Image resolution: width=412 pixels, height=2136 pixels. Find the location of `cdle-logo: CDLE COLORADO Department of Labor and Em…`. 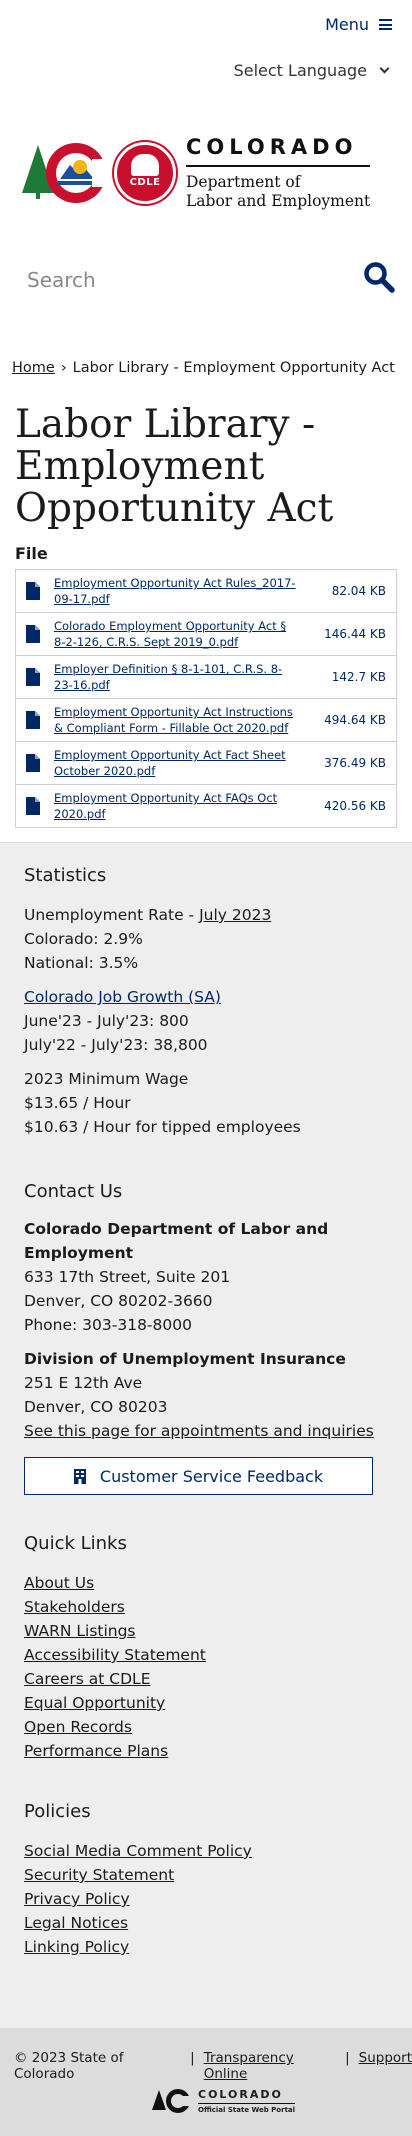

cdle-logo: CDLE COLORADO Department of Labor and Em… is located at coordinates (196, 173).